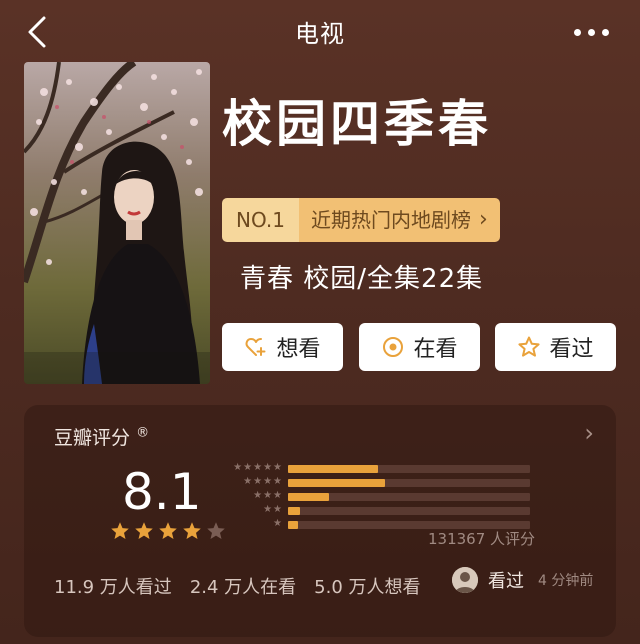 The width and height of the screenshot is (640, 644). What do you see at coordinates (162, 492) in the screenshot?
I see `rating-score: 8.1` at bounding box center [162, 492].